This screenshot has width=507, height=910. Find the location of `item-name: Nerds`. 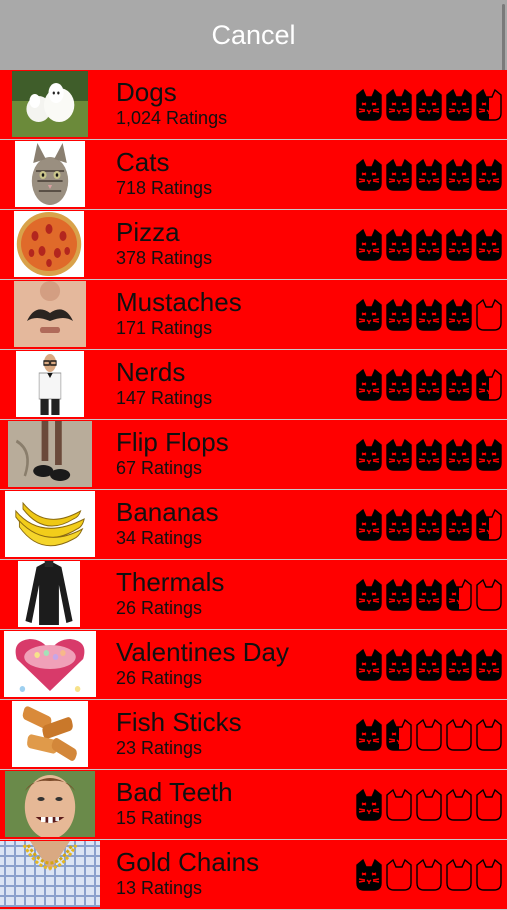

item-name: Nerds is located at coordinates (151, 372).